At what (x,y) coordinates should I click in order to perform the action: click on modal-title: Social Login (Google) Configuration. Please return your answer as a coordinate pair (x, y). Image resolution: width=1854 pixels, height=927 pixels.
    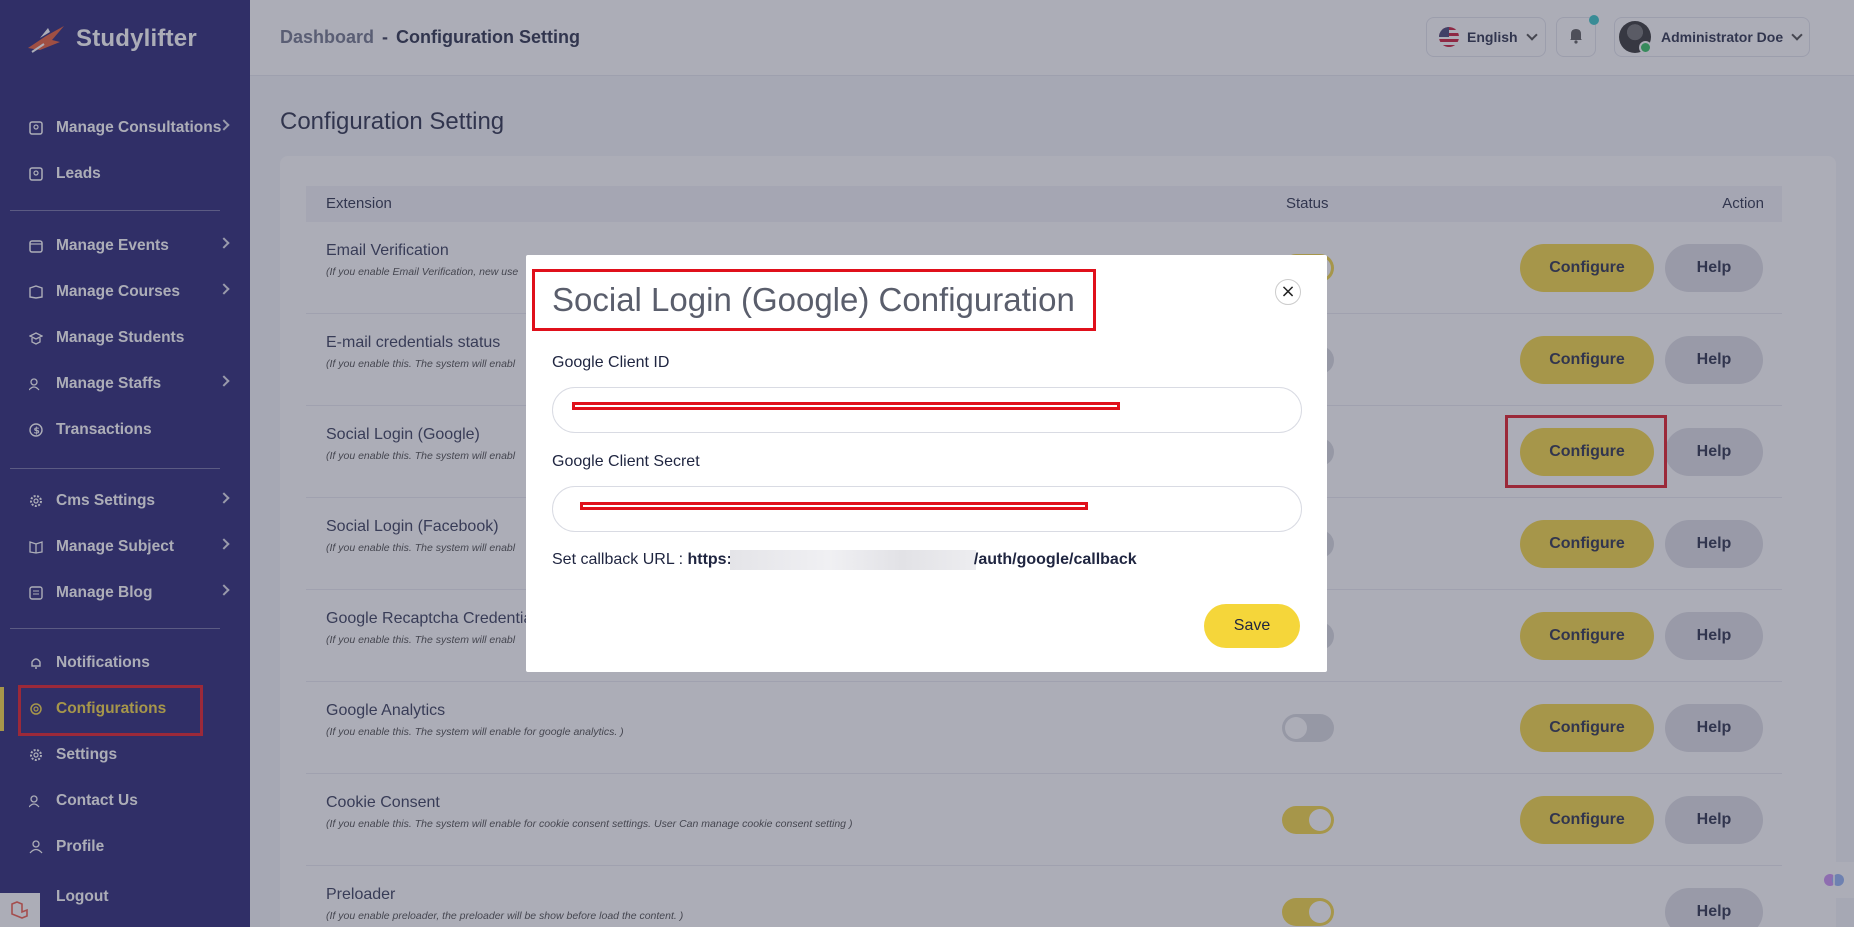
    Looking at the image, I should click on (813, 299).